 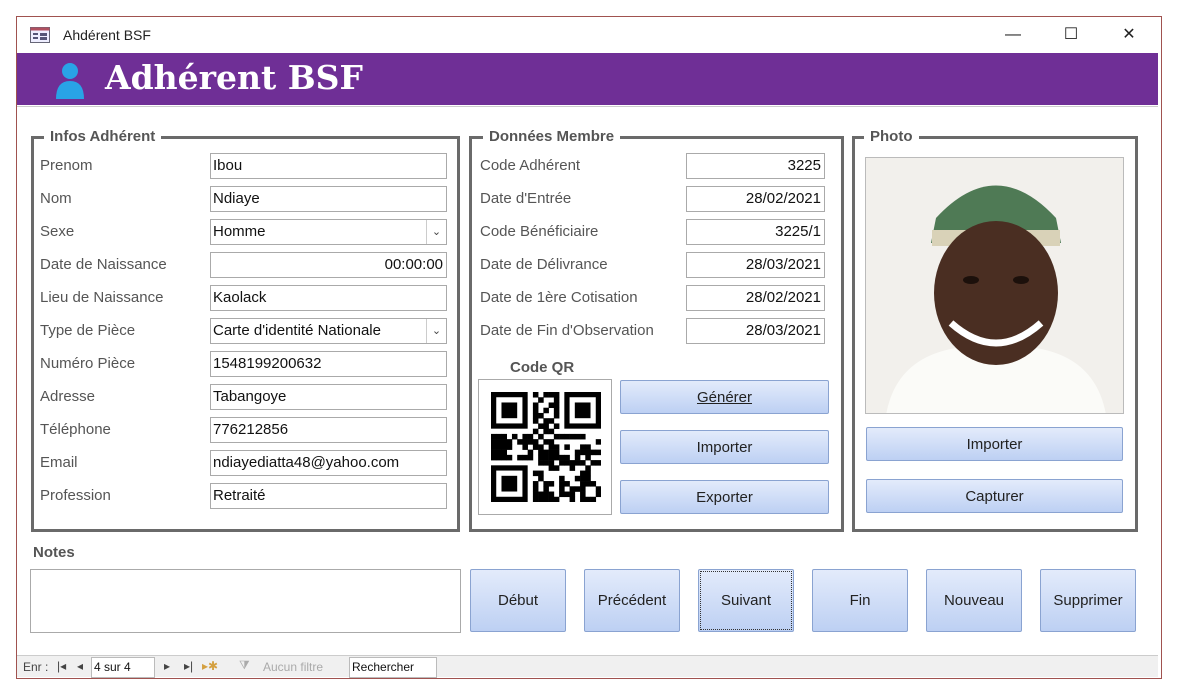 I want to click on exporter-button: Exporter, so click(x=724, y=497).